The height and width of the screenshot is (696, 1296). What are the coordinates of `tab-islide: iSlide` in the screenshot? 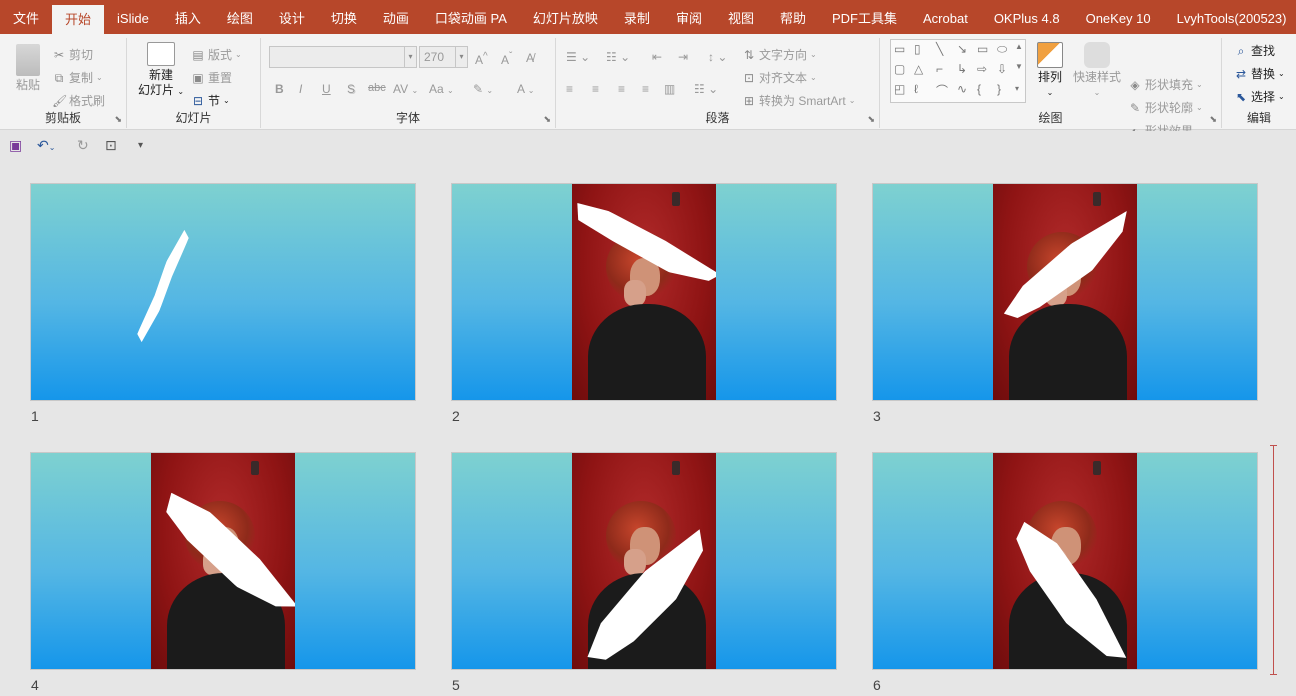 It's located at (133, 17).